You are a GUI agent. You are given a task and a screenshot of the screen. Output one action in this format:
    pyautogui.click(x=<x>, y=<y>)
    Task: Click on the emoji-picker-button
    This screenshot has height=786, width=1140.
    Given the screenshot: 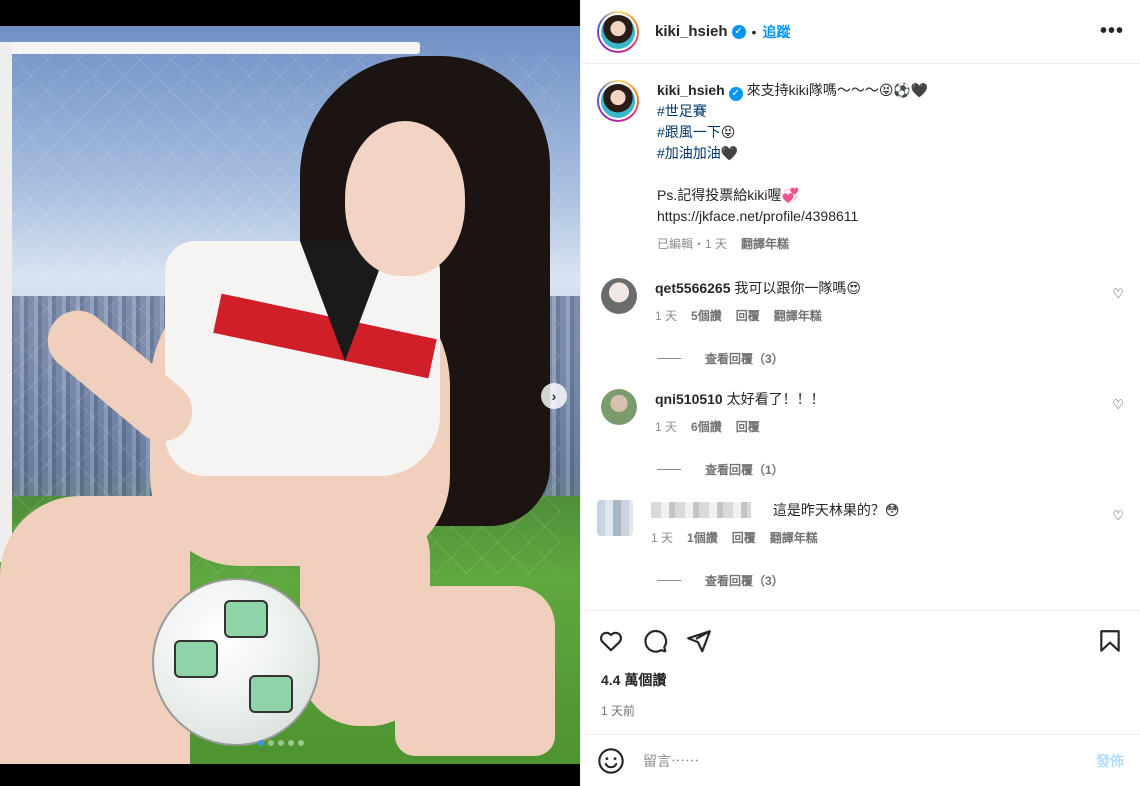 What is the action you would take?
    pyautogui.click(x=611, y=761)
    